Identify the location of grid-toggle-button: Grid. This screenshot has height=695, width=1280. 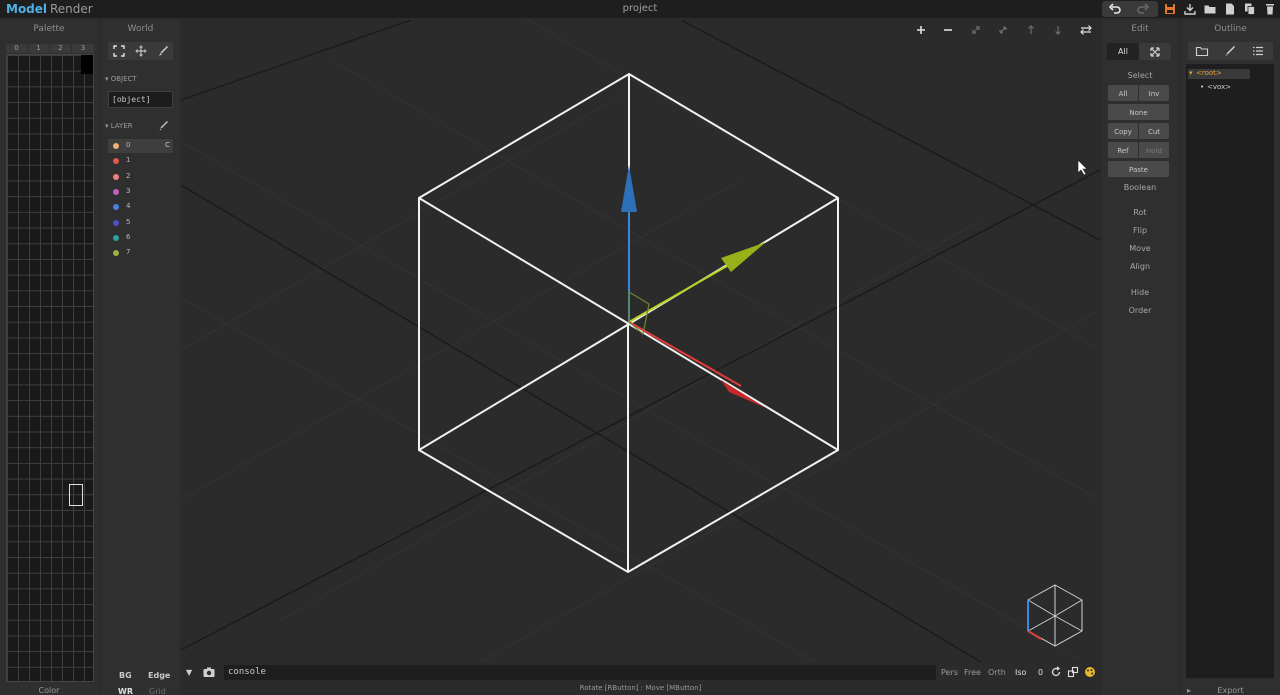
(157, 691).